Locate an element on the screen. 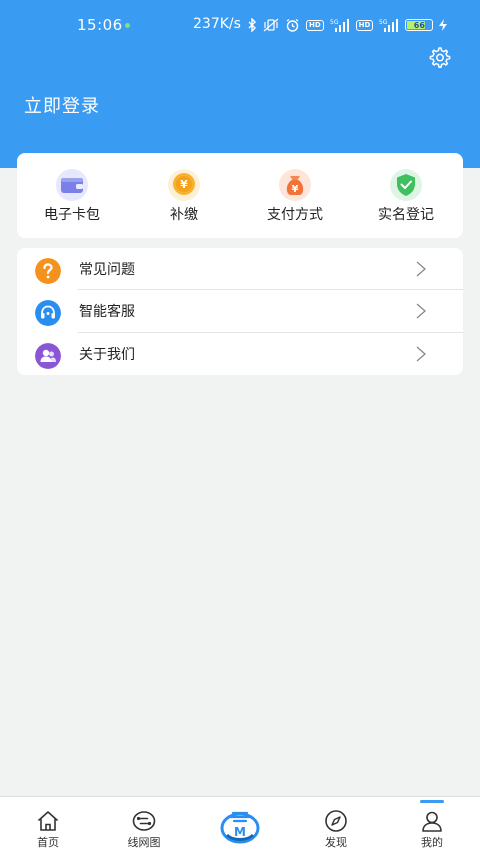  status-icons: HD 5G HD 5G 66 is located at coordinates (347, 25).